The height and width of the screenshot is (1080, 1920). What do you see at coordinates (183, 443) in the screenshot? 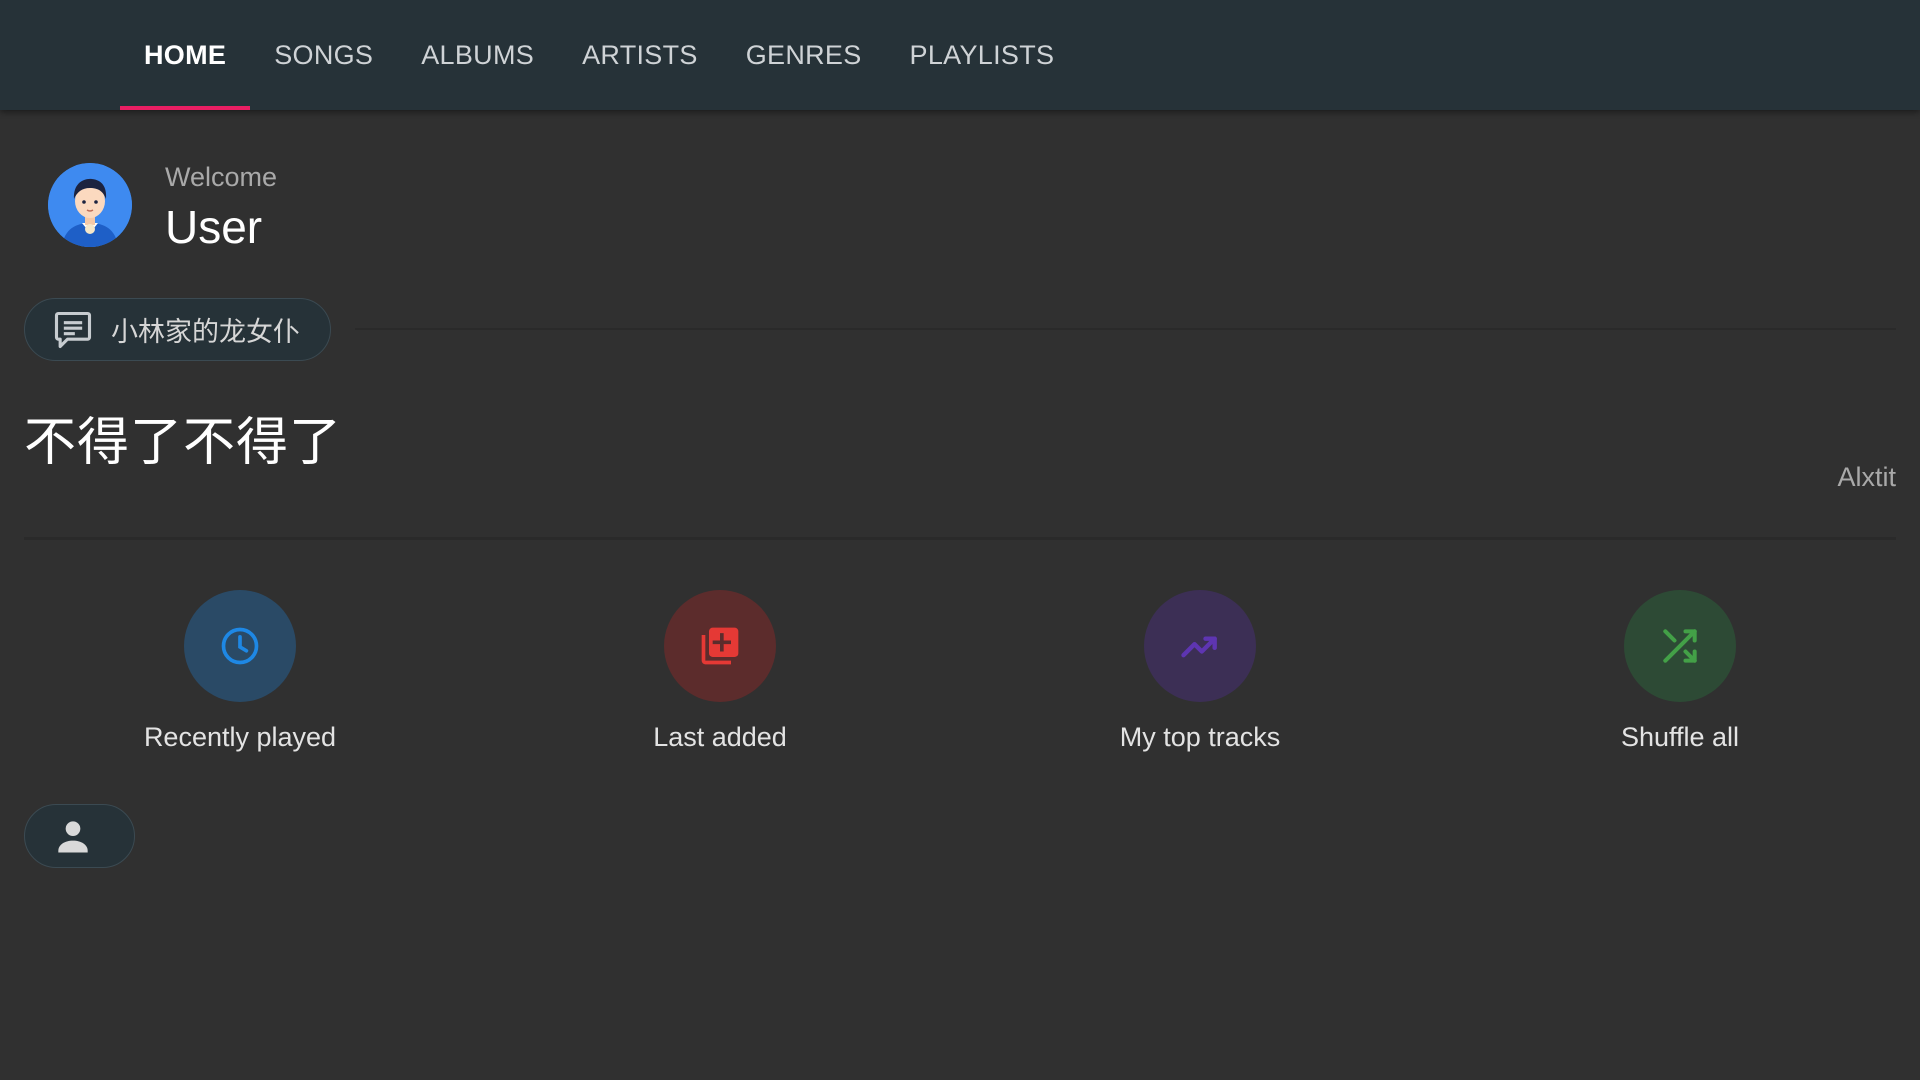
I see `lyric-text: 不得了不得了` at bounding box center [183, 443].